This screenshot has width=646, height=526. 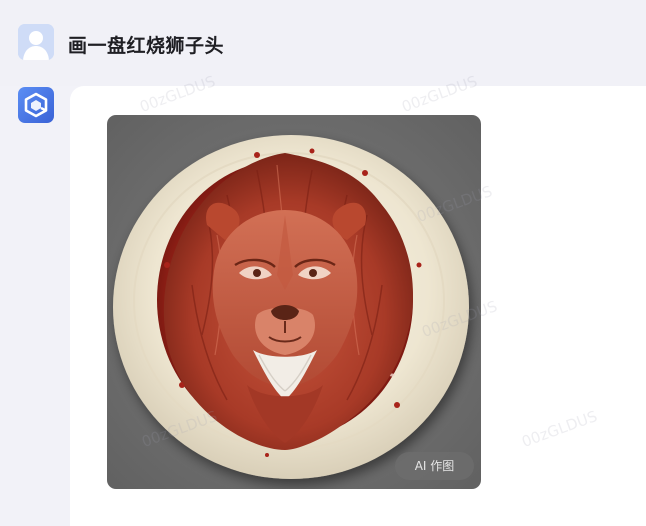 I want to click on user-avatar, so click(x=36, y=42).